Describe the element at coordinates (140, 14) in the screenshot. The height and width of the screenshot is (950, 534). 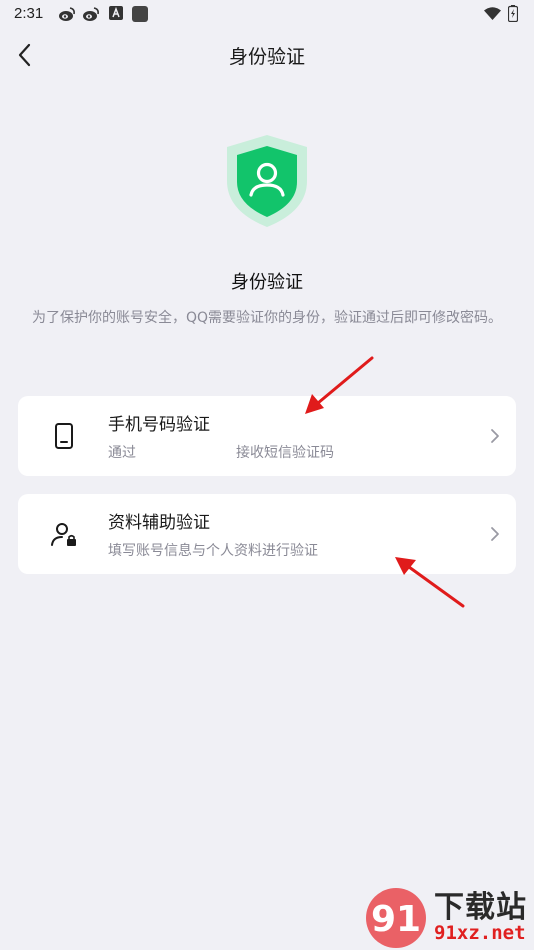
I see `app-notification-icon` at that location.